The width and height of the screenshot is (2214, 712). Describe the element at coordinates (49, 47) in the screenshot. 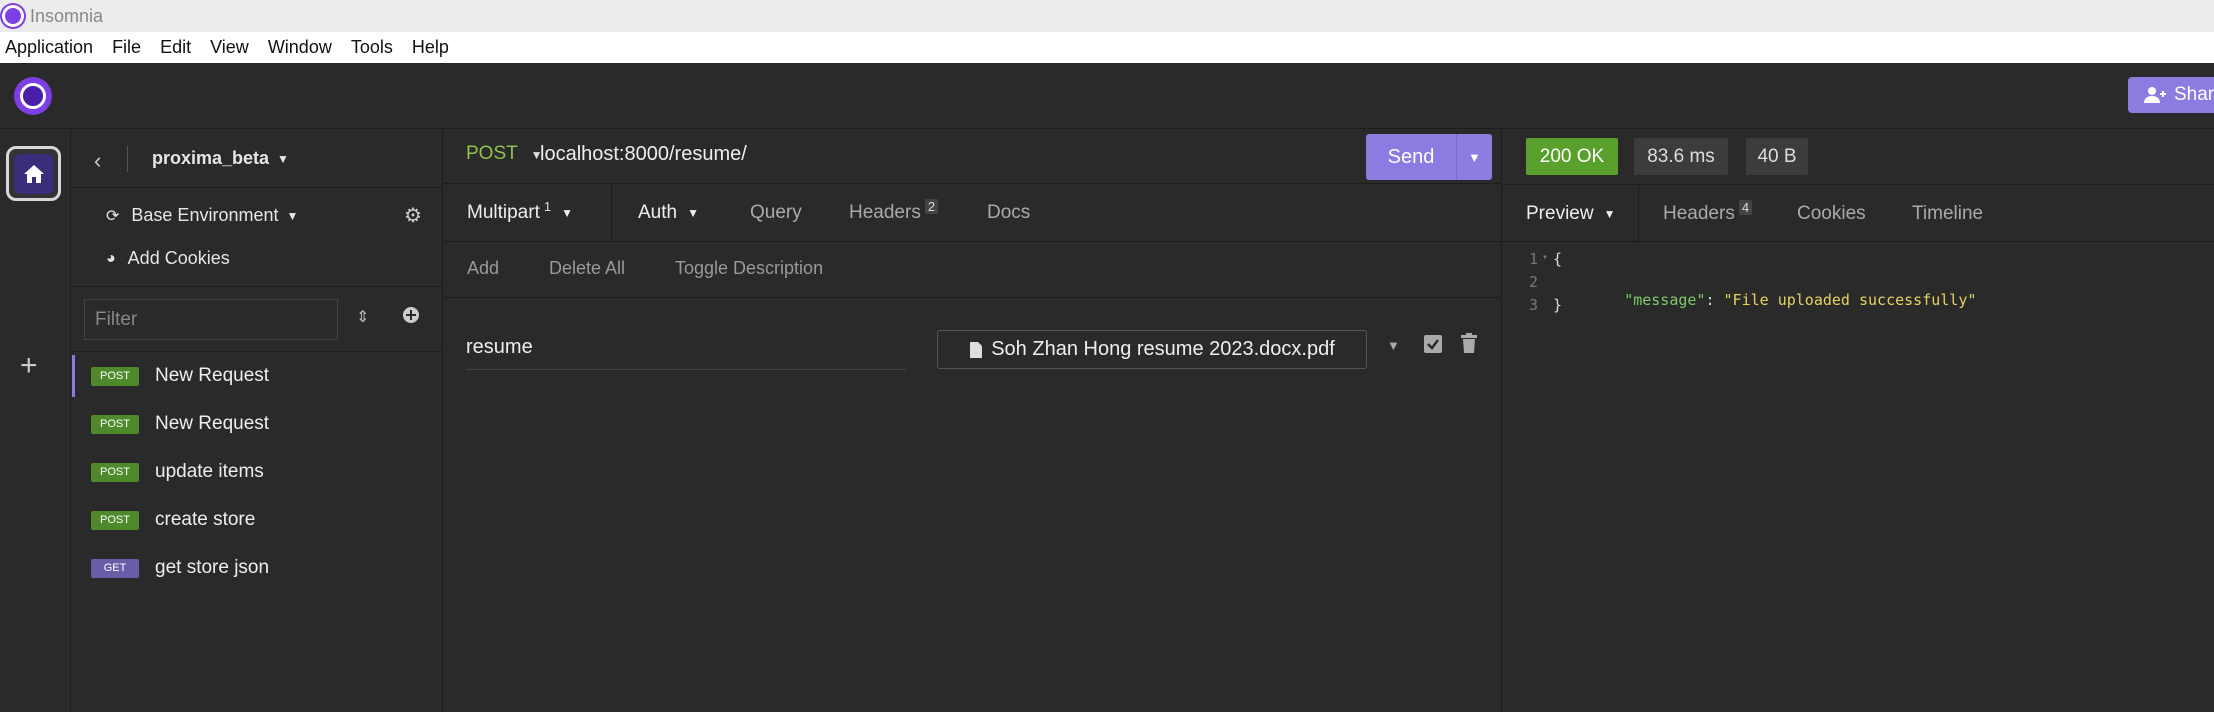

I see `menu-application: Application` at that location.